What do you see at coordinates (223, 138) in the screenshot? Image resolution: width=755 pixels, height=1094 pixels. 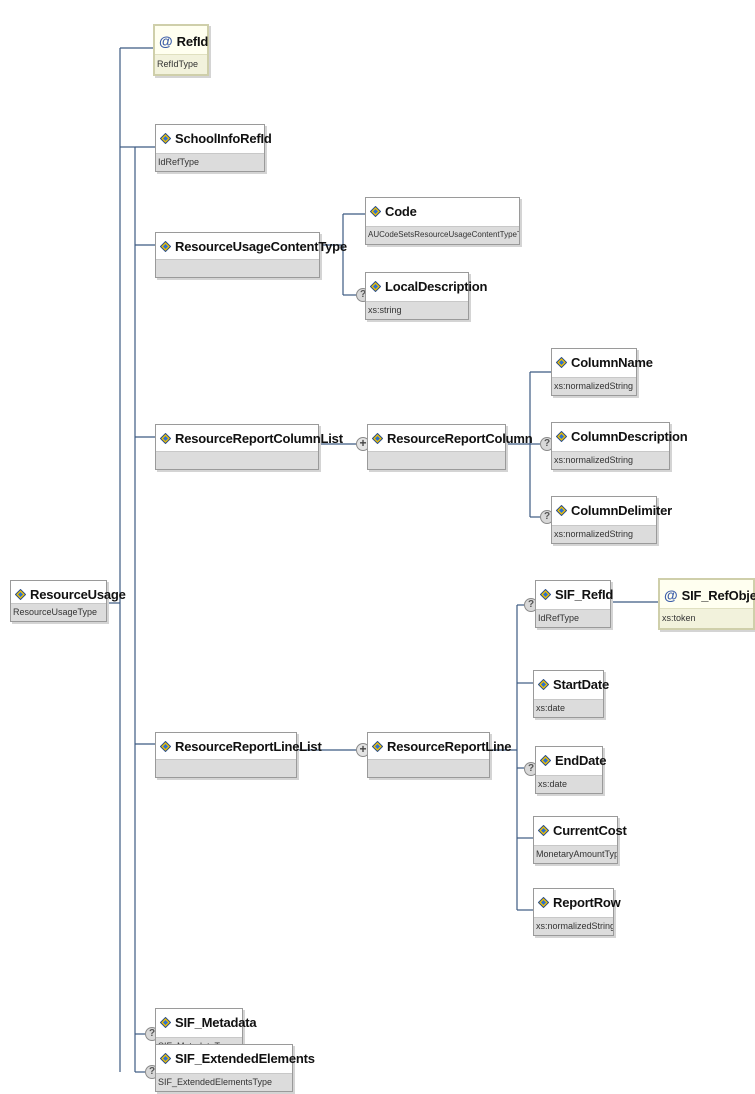 I see `element-name: SchoolInfoRefId` at bounding box center [223, 138].